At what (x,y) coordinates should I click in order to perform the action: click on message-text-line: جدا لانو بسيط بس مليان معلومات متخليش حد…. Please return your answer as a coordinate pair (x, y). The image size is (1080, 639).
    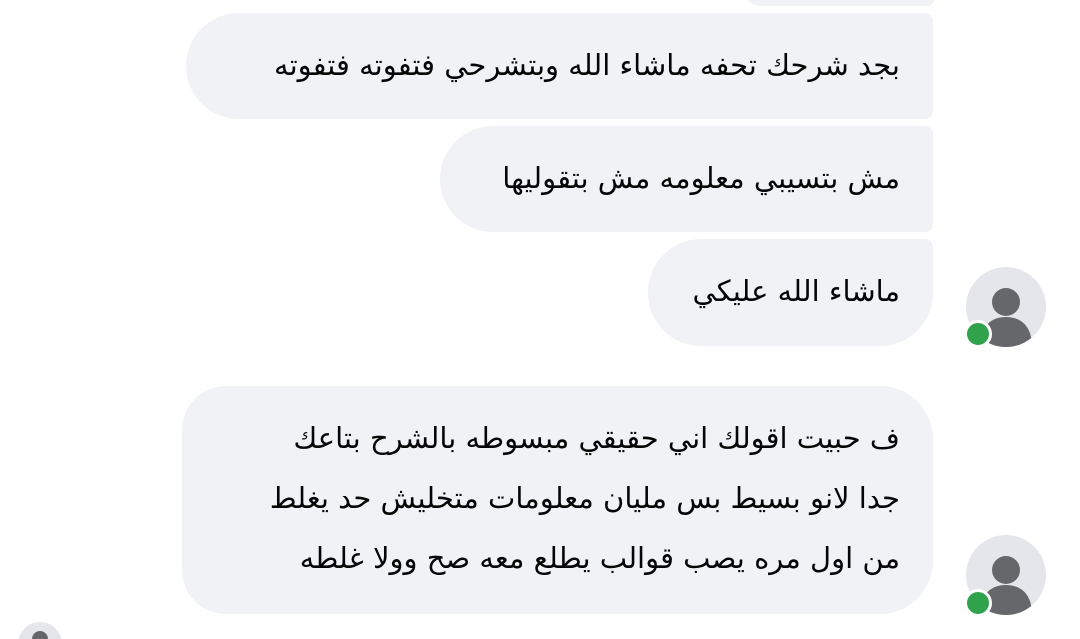
    Looking at the image, I should click on (584, 498).